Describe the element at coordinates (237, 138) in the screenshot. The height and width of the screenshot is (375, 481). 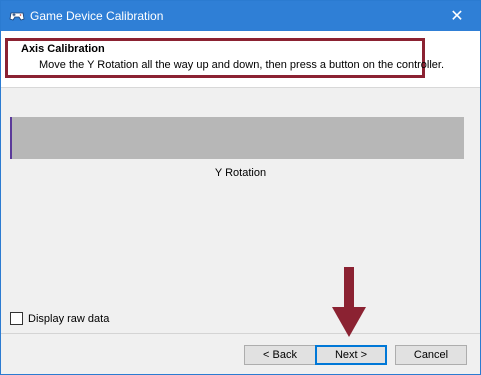
I see `axis-bar` at that location.